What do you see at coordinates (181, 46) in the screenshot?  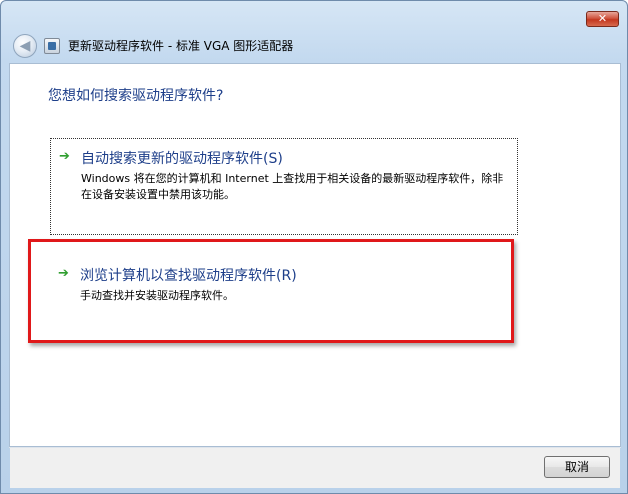 I see `window-title: 更新驱动程序软件 - 标准 VGA 图形适配器` at bounding box center [181, 46].